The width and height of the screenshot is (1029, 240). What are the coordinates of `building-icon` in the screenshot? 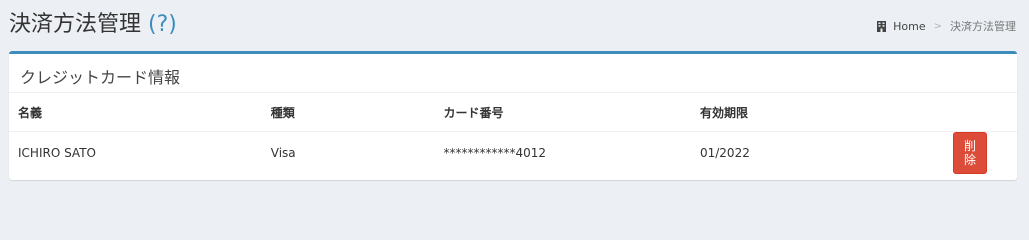 It's located at (882, 26).